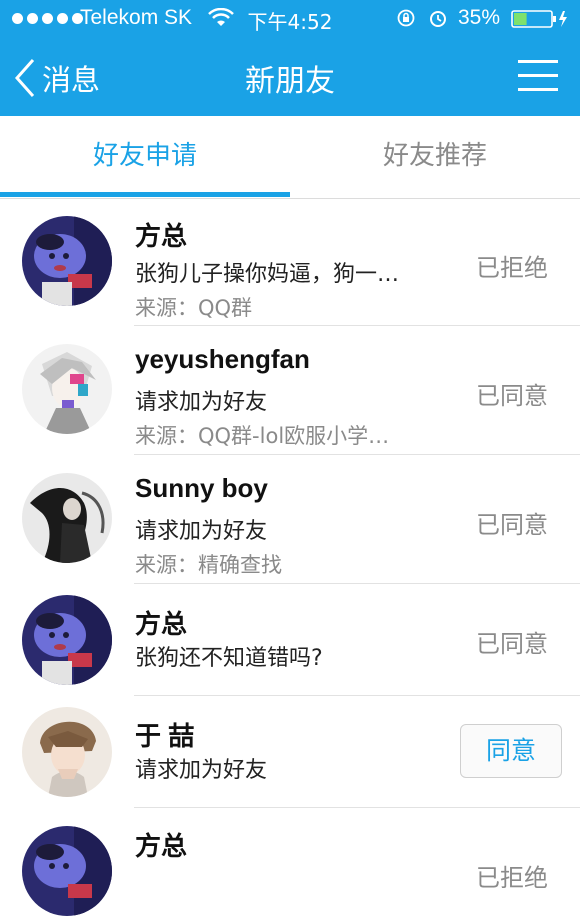  I want to click on accept-button: 同意, so click(511, 751).